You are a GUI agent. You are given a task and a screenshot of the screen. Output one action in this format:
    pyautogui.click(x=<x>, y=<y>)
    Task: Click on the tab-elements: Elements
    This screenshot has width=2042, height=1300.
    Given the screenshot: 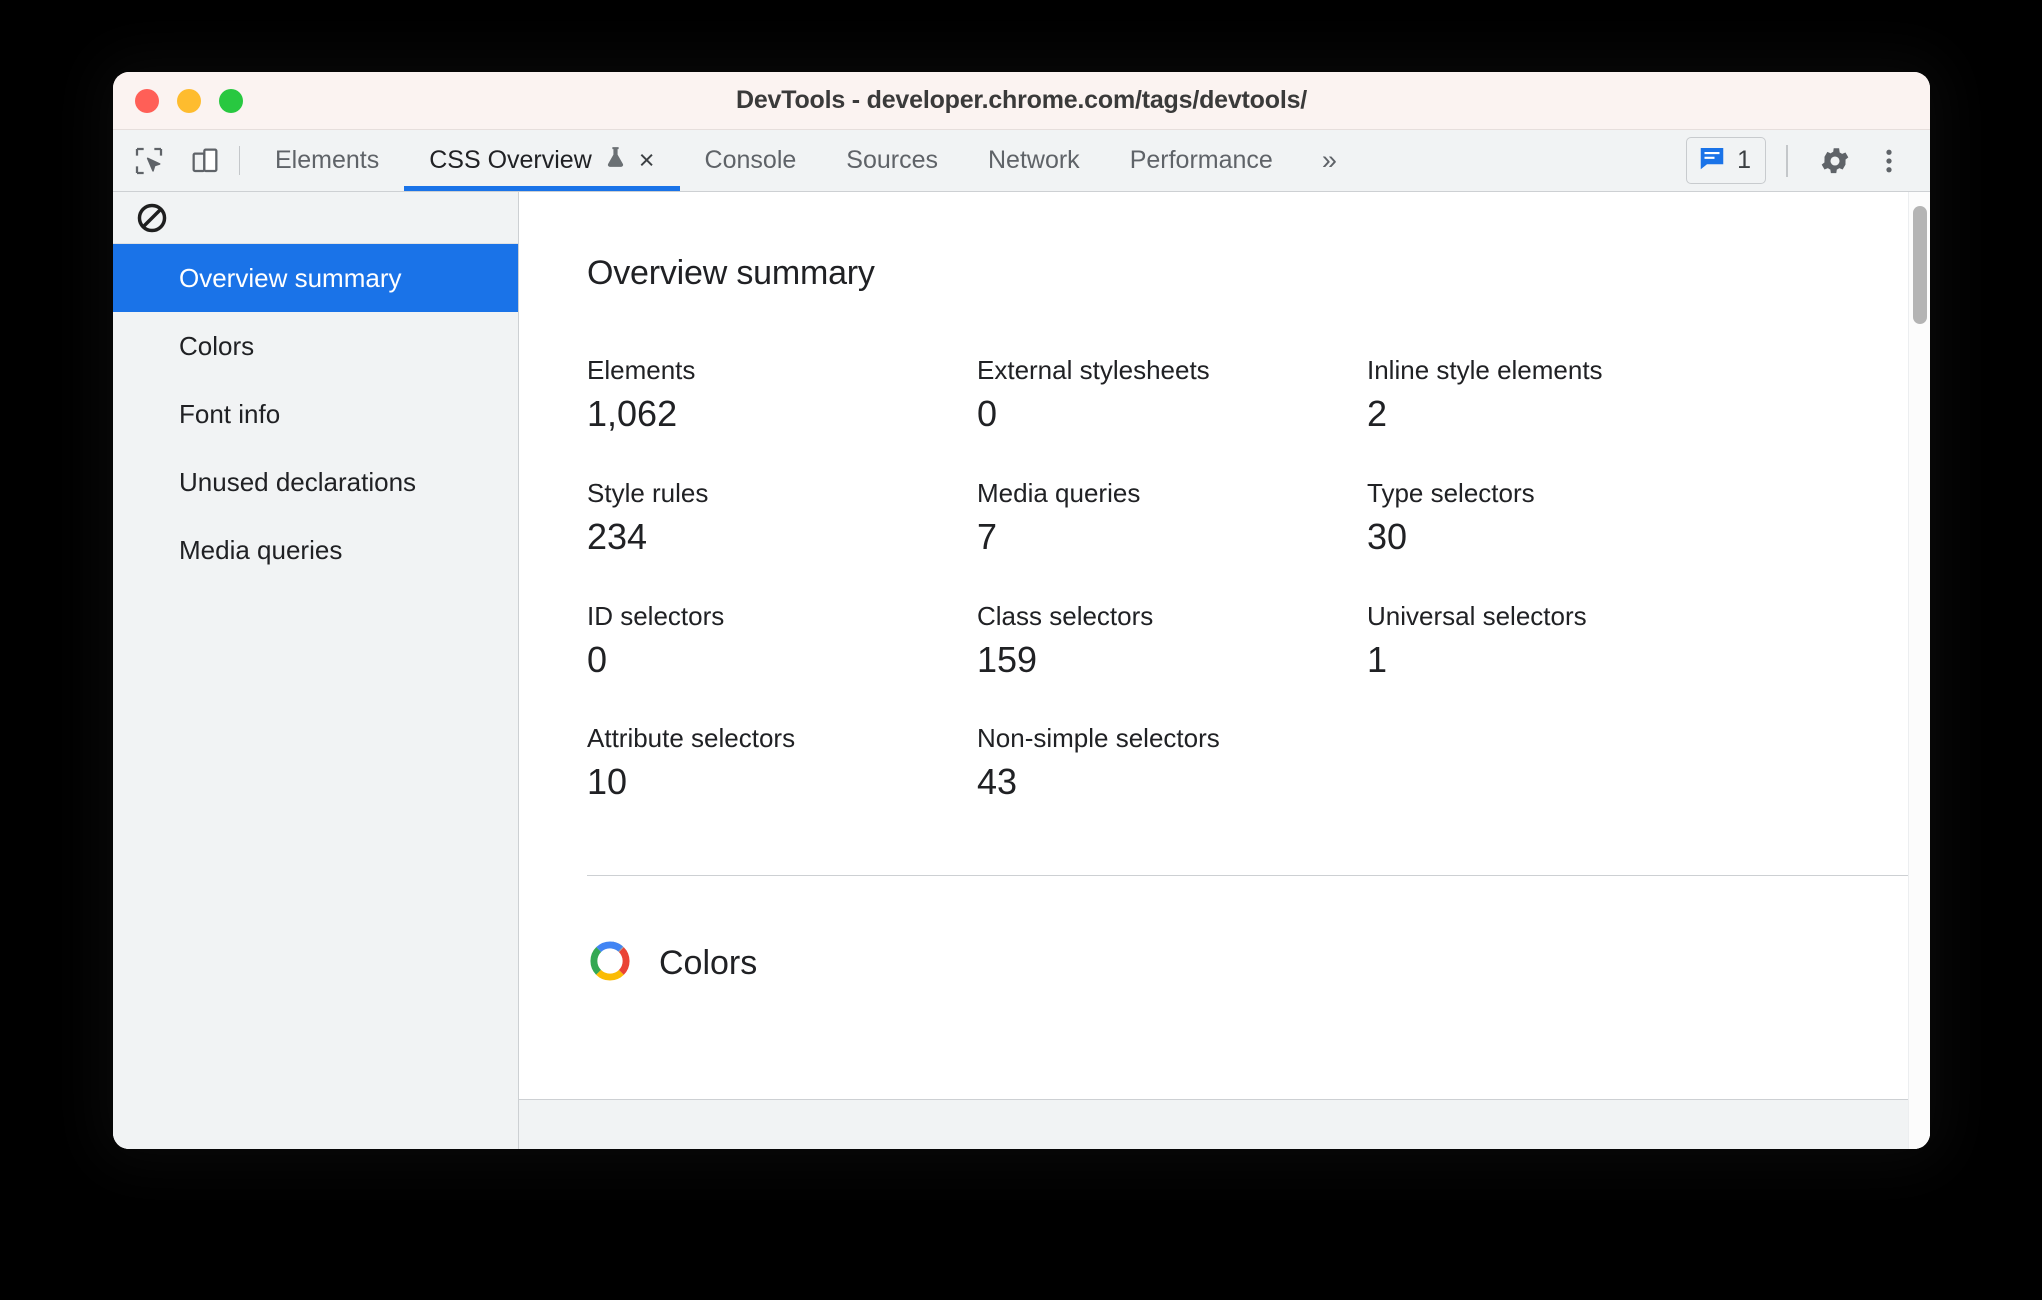 What is the action you would take?
    pyautogui.click(x=327, y=160)
    